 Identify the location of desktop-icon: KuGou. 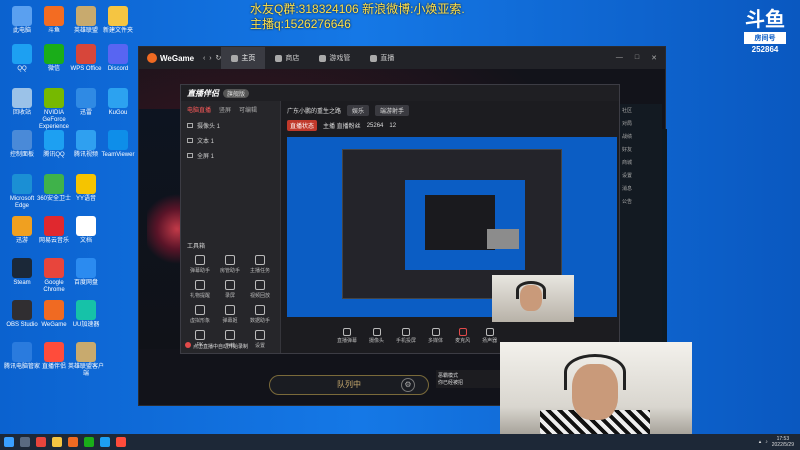
(118, 102).